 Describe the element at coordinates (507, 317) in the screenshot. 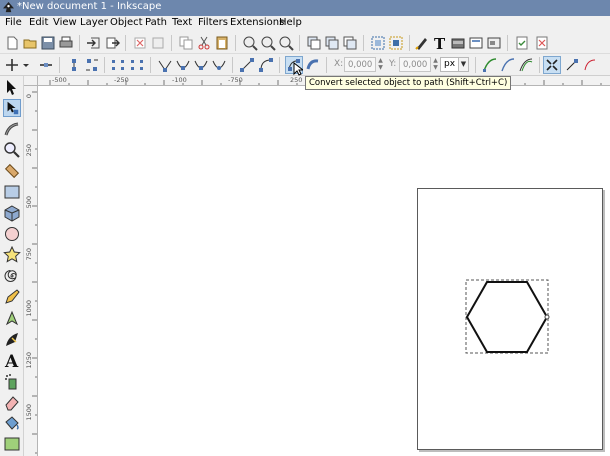

I see `hexagon-shape` at that location.